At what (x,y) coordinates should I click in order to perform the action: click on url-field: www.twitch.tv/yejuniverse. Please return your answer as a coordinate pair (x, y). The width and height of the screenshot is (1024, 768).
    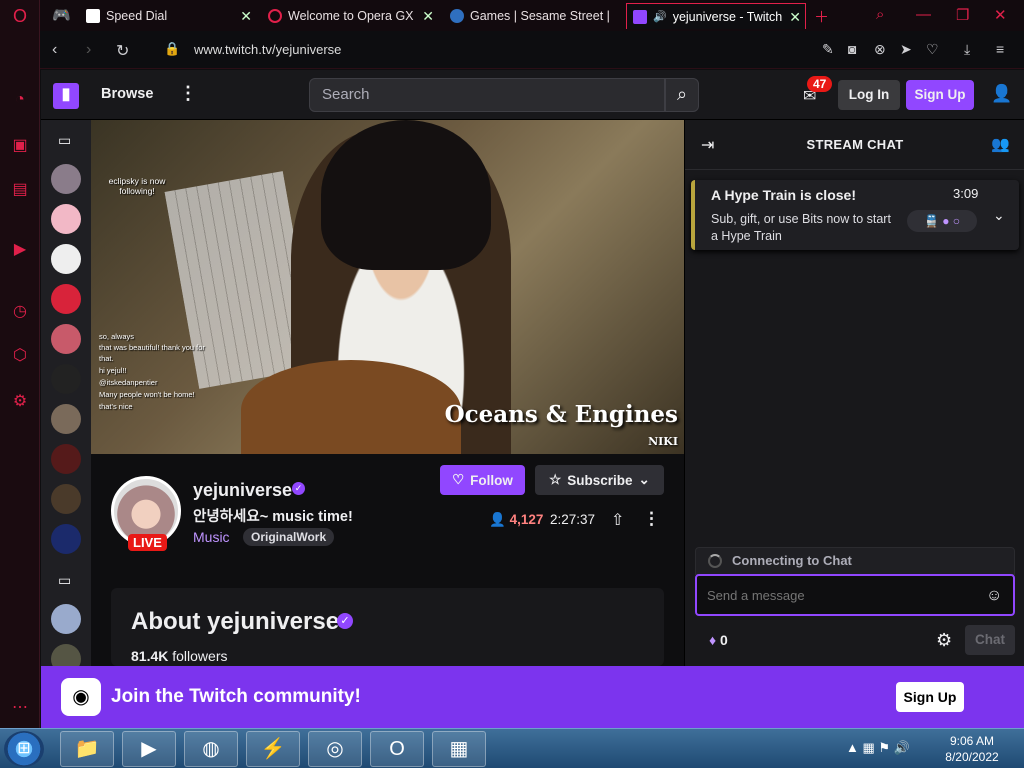
    Looking at the image, I should click on (267, 49).